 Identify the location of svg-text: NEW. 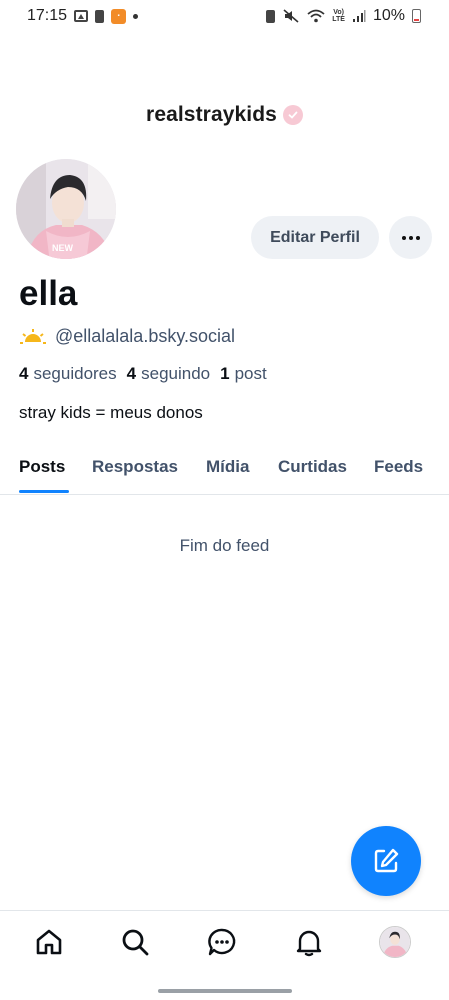
(63, 248).